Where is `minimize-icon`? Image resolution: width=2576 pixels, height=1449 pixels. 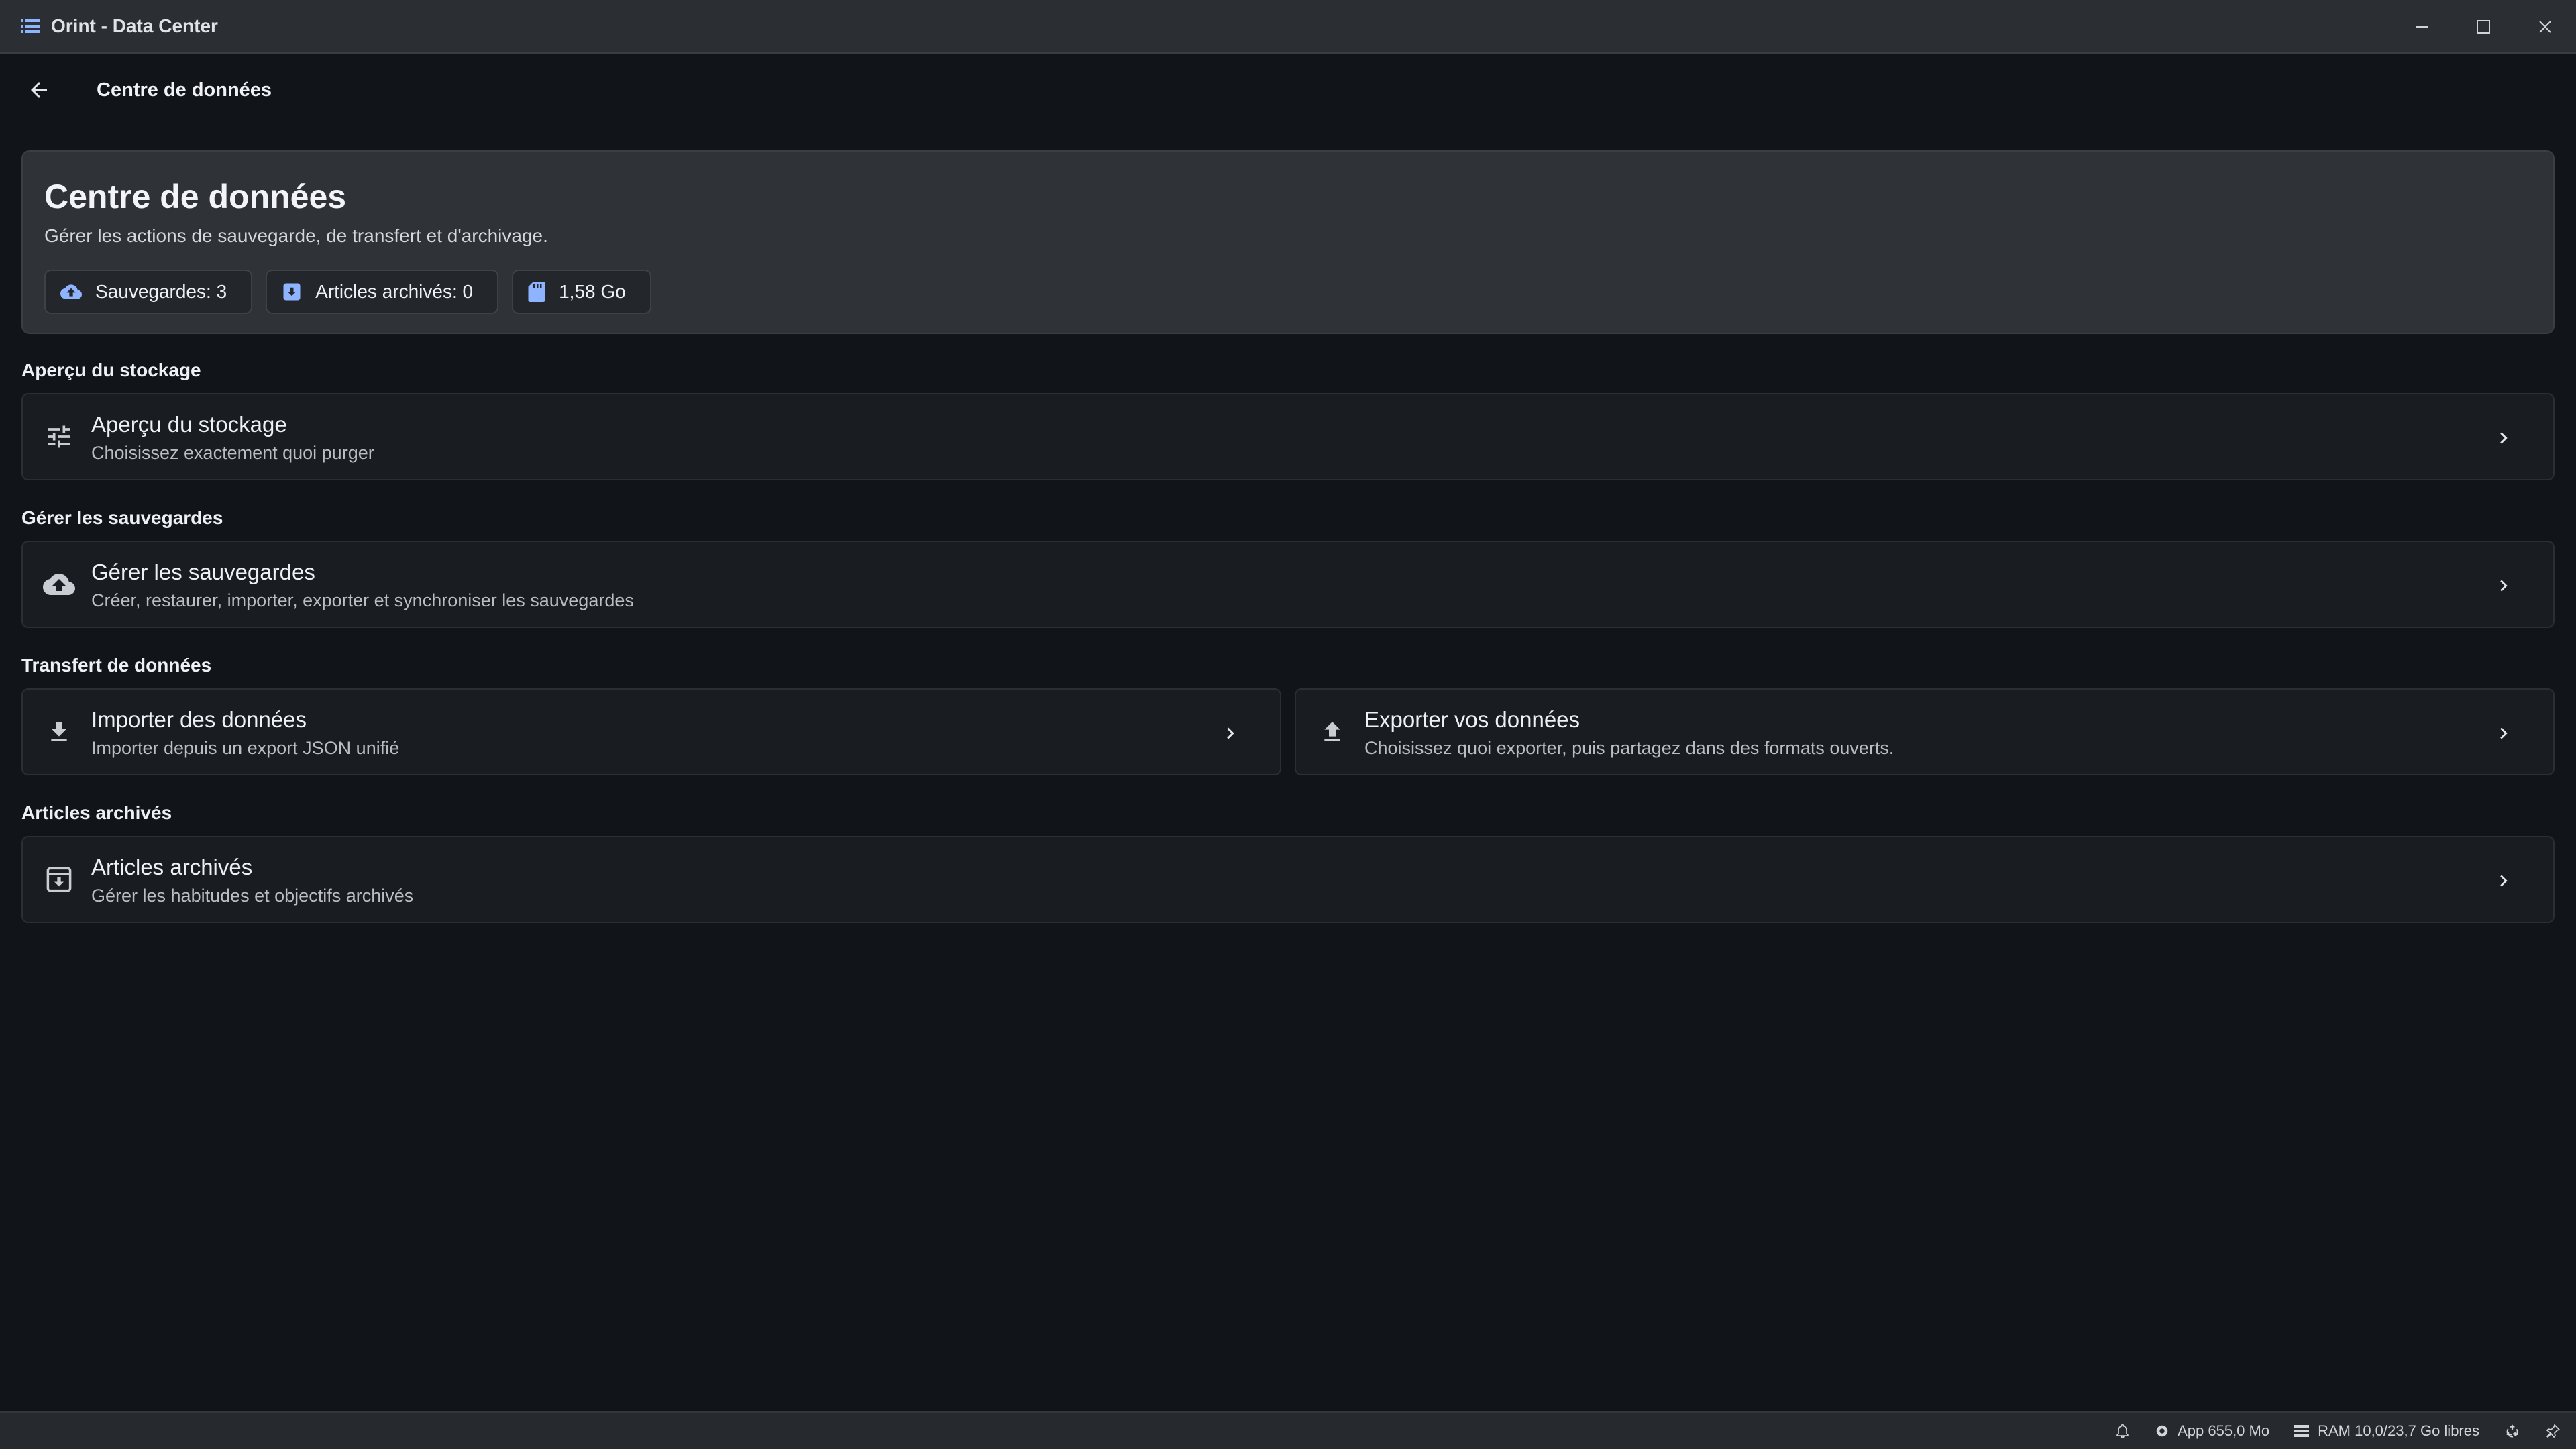 minimize-icon is located at coordinates (2422, 27).